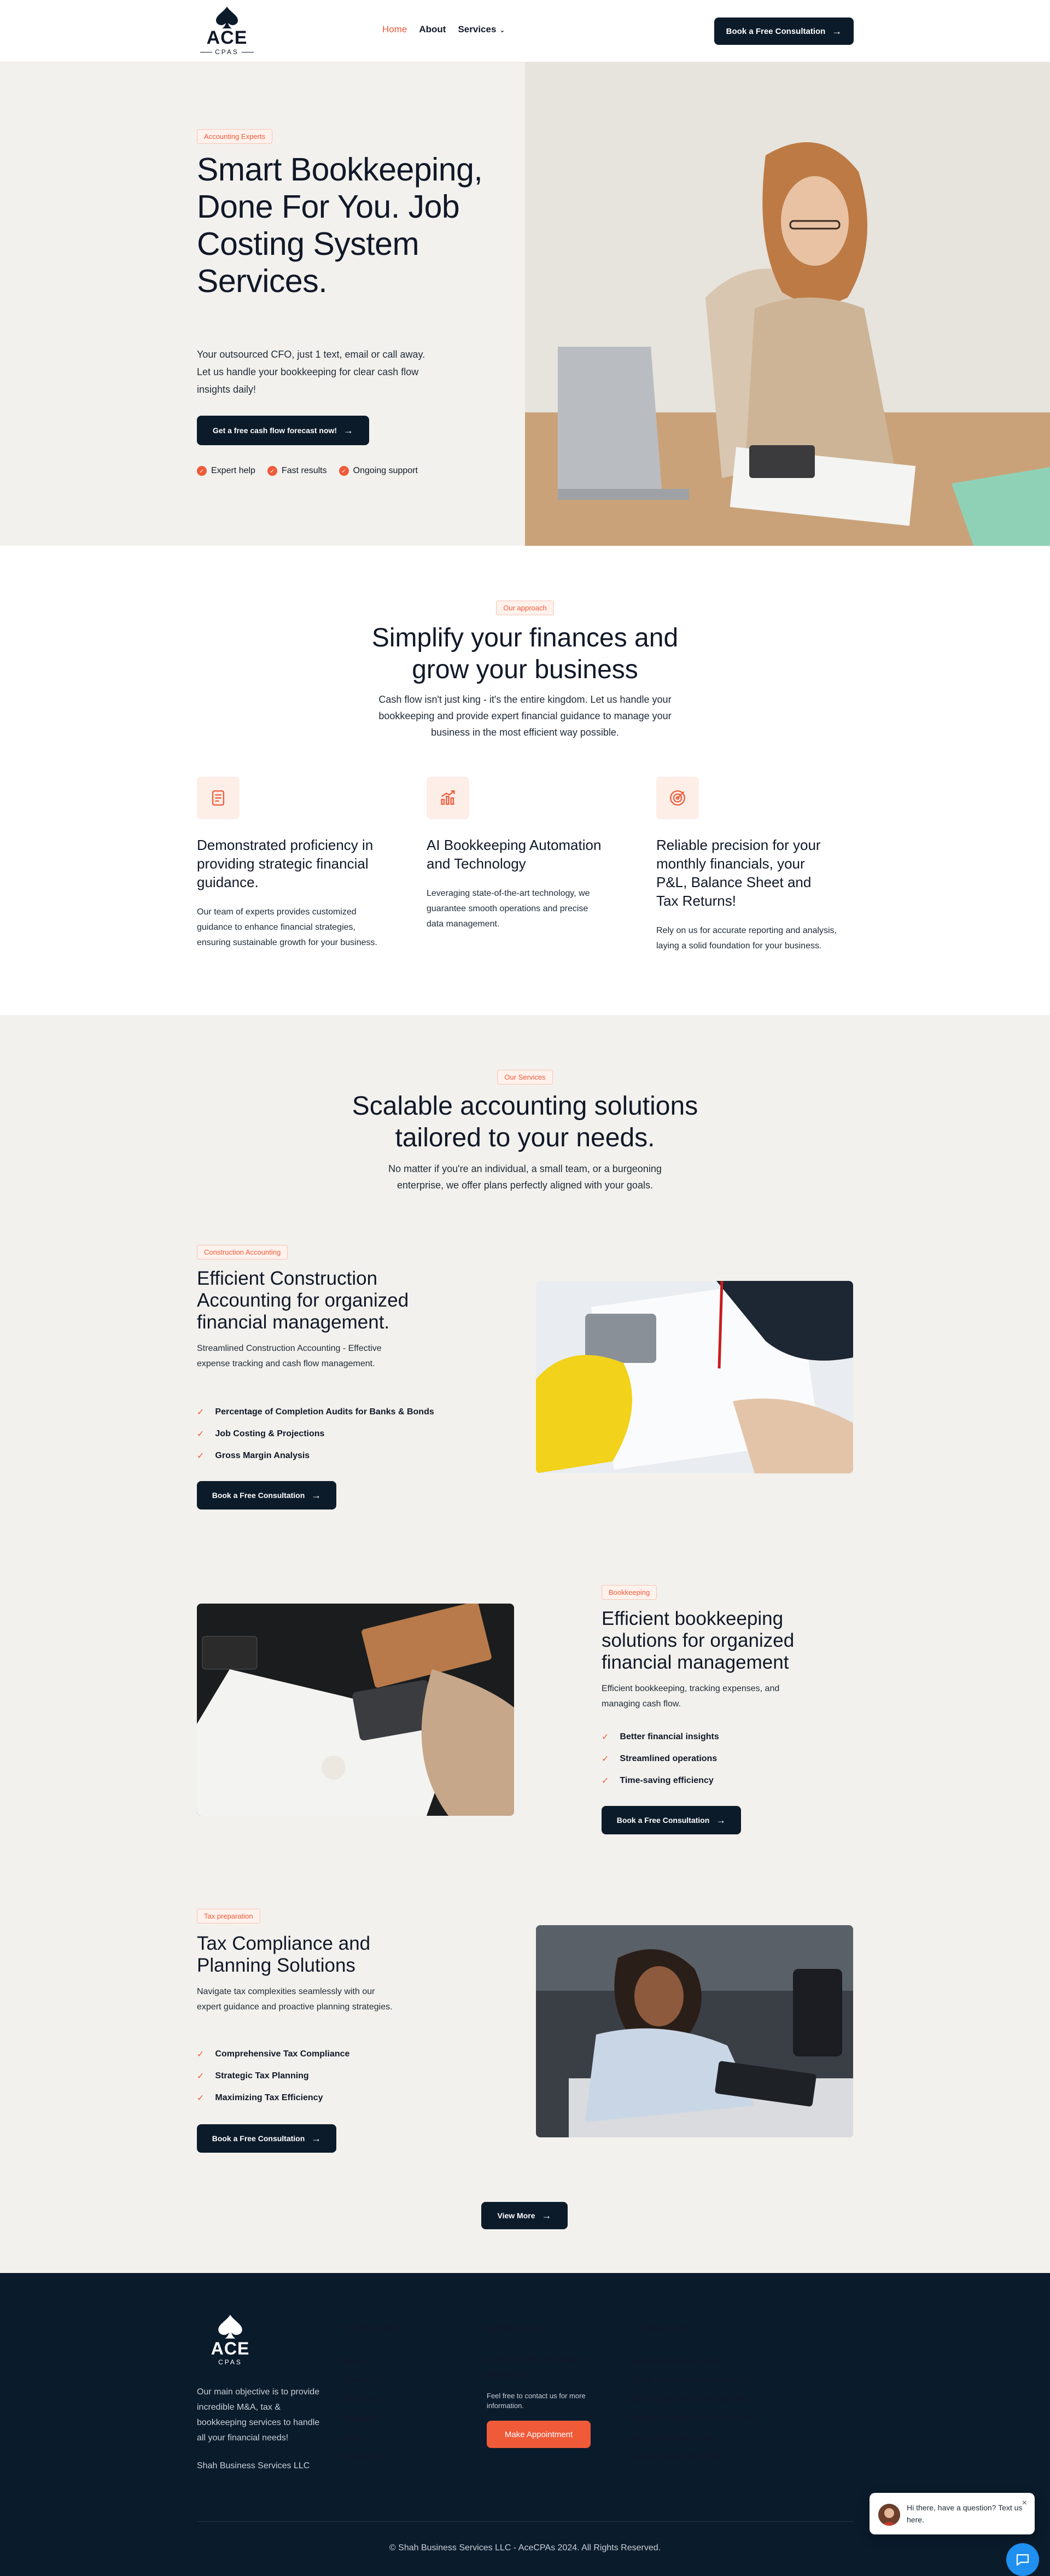 This screenshot has height=2576, width=1050. What do you see at coordinates (266, 1495) in the screenshot?
I see `construction-consultation-button: Book a Free Consultation →` at bounding box center [266, 1495].